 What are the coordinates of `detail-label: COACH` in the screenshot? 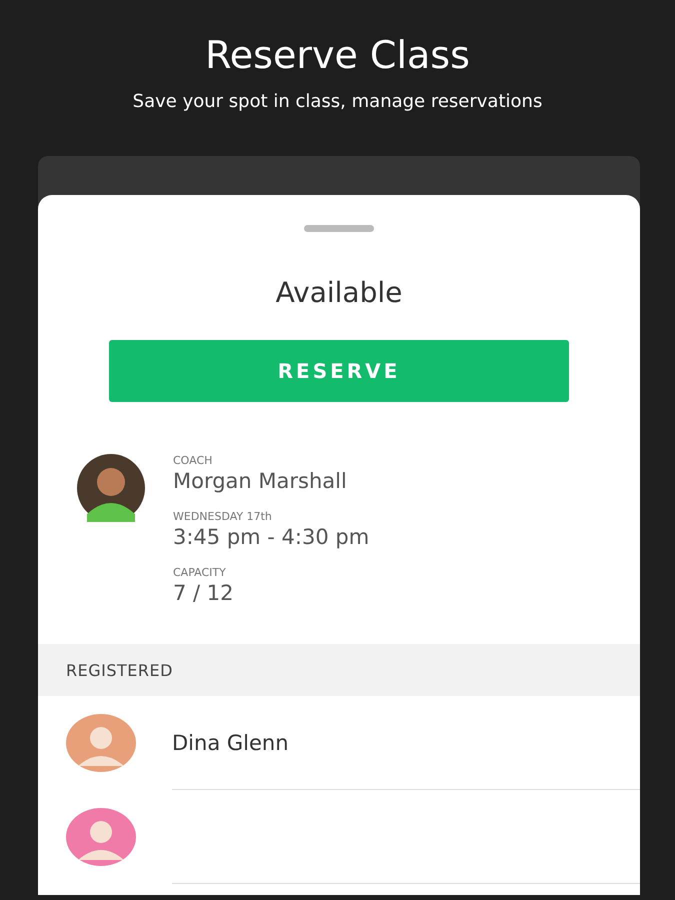 It's located at (193, 461).